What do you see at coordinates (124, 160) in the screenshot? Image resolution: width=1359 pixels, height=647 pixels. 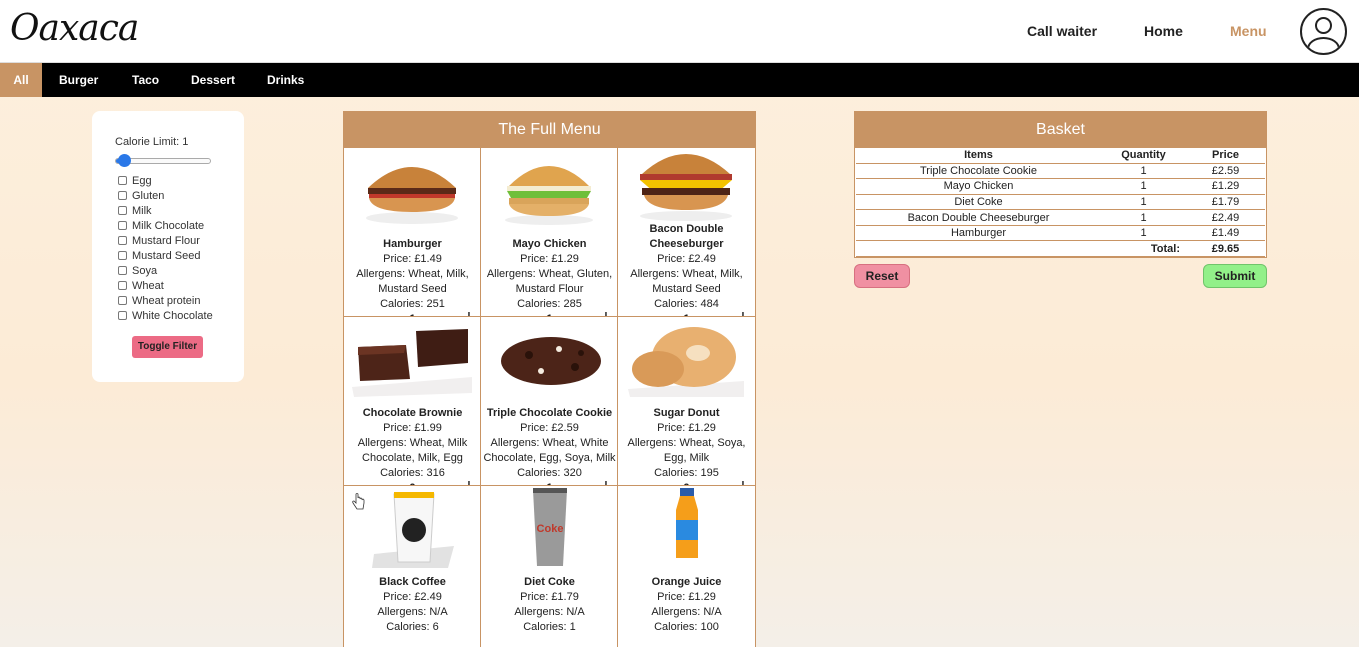 I see `calorie-slider-thumb` at bounding box center [124, 160].